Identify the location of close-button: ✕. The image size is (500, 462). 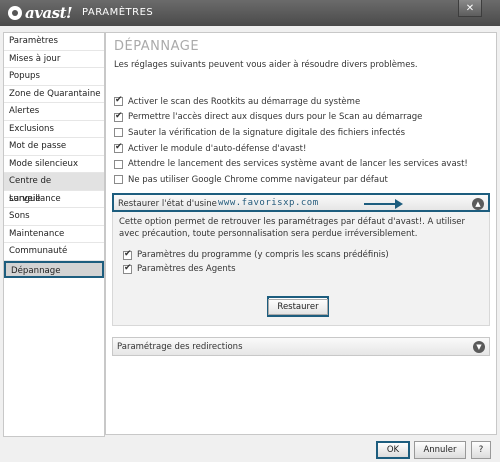
(470, 8).